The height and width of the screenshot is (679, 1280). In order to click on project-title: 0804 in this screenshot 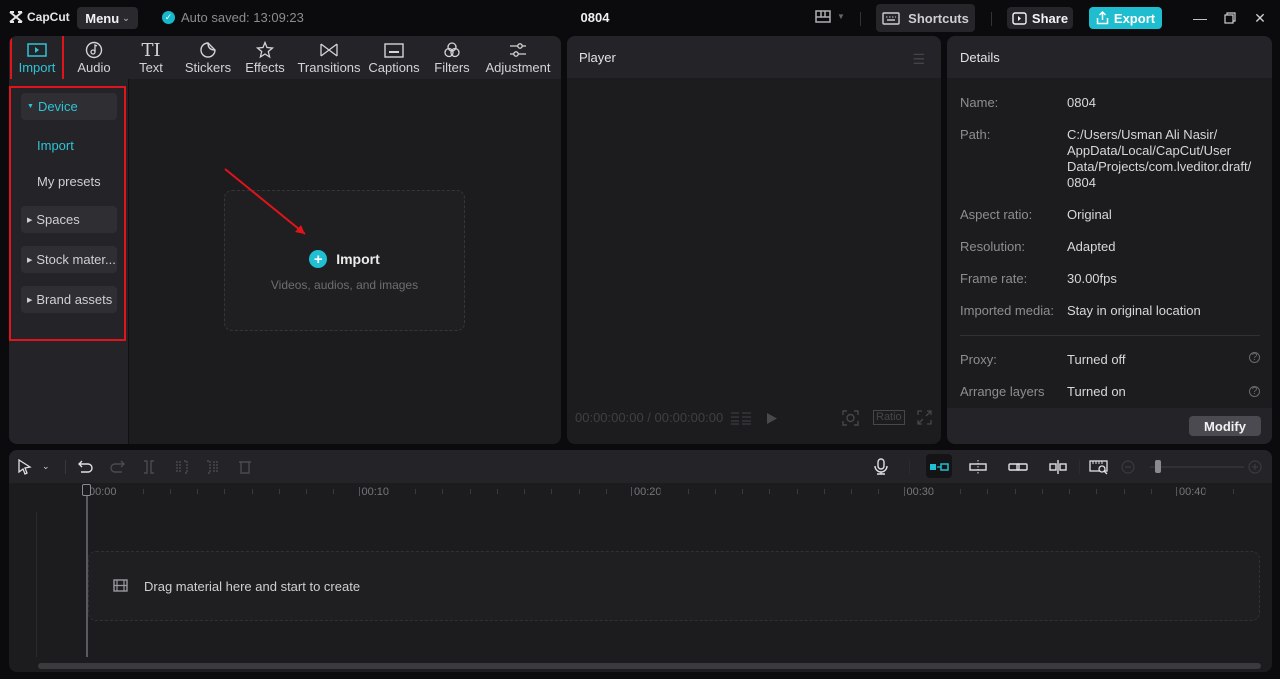, I will do `click(595, 17)`.